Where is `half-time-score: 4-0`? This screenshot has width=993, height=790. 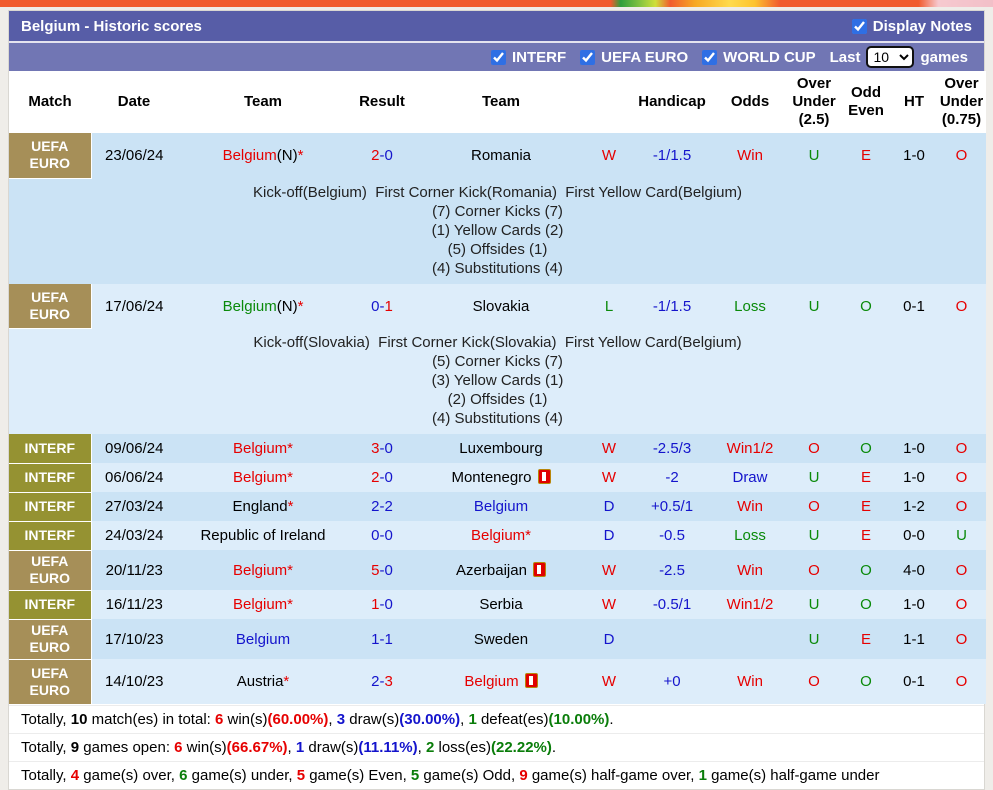 half-time-score: 4-0 is located at coordinates (914, 570).